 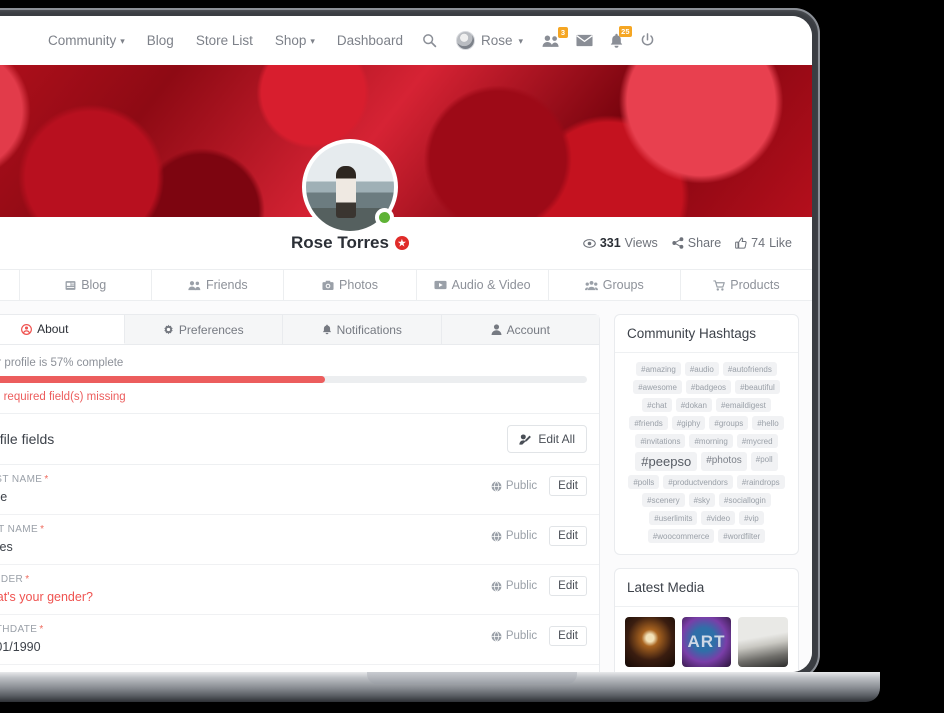 I want to click on hashtag-chip: #friends, so click(x=648, y=423).